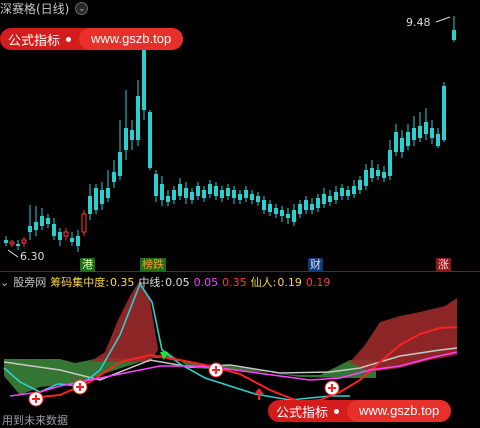 The image size is (480, 428). I want to click on zhongxian-value-3: 0.35, so click(234, 282).